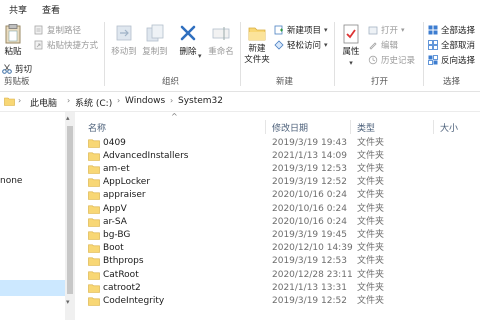  I want to click on rename-label: 重命名, so click(221, 52).